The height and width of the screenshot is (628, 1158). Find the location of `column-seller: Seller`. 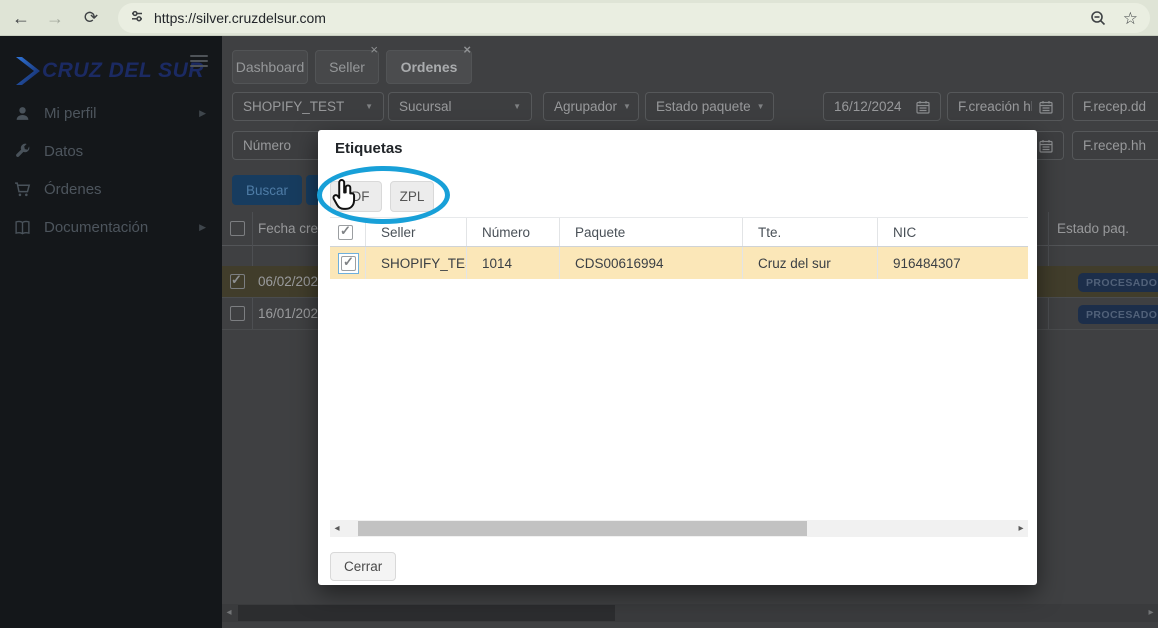

column-seller: Seller is located at coordinates (416, 232).